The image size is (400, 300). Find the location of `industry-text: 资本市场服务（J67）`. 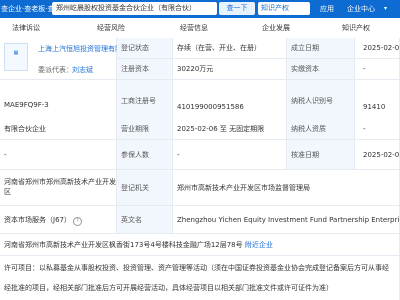

industry-text: 资本市场服务（J67） is located at coordinates (37, 220).